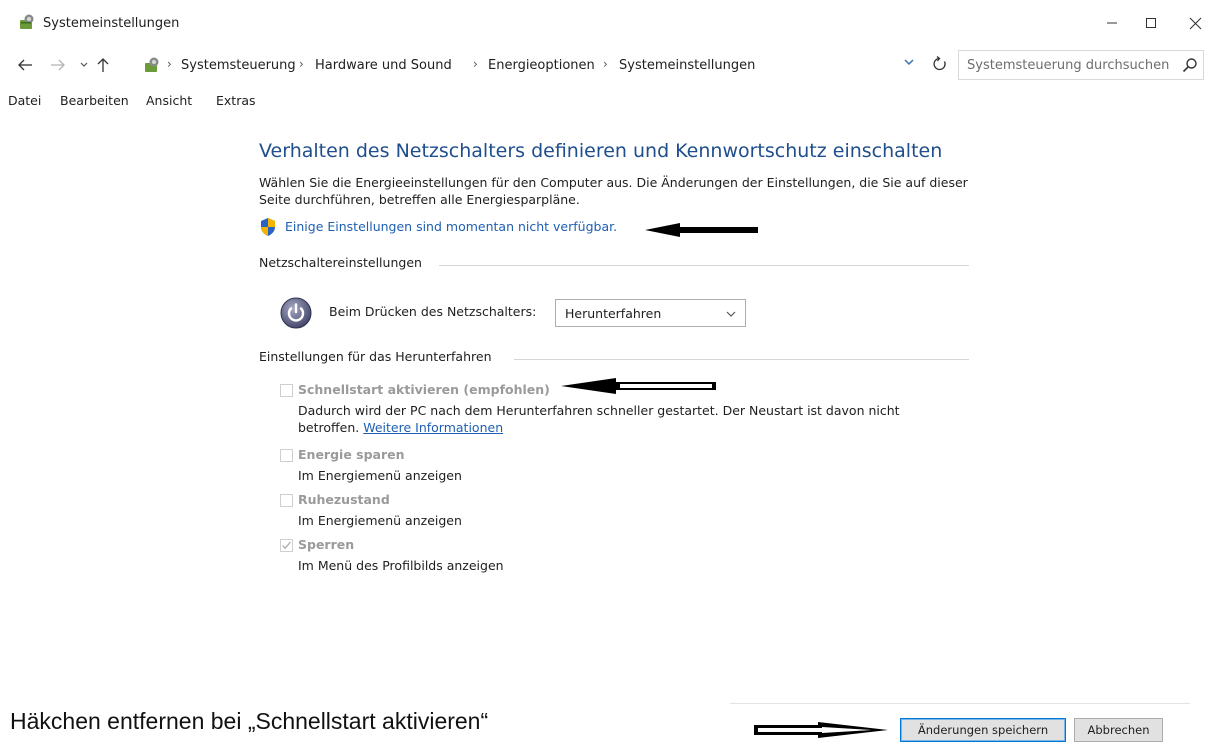  I want to click on more-info-link: Weitere Informationen, so click(433, 427).